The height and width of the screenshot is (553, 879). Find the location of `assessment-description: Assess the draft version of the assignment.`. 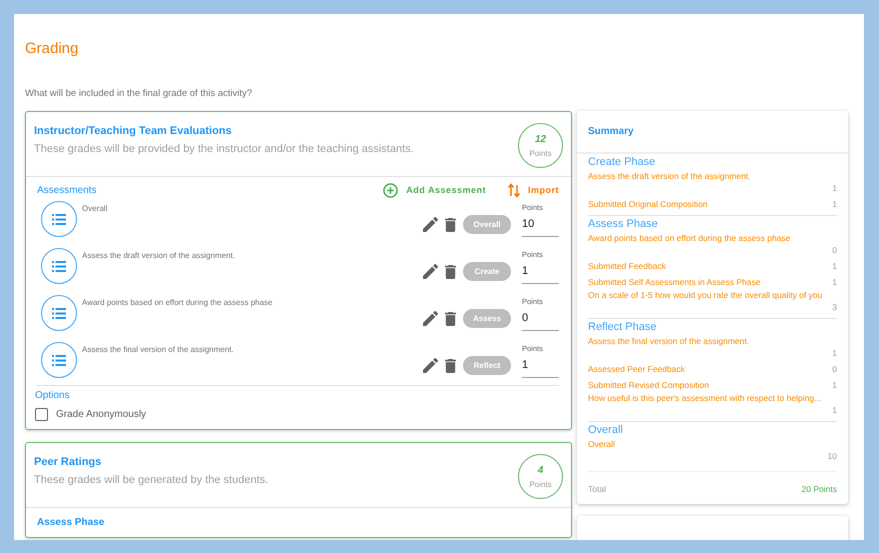

assessment-description: Assess the draft version of the assignment. is located at coordinates (158, 255).